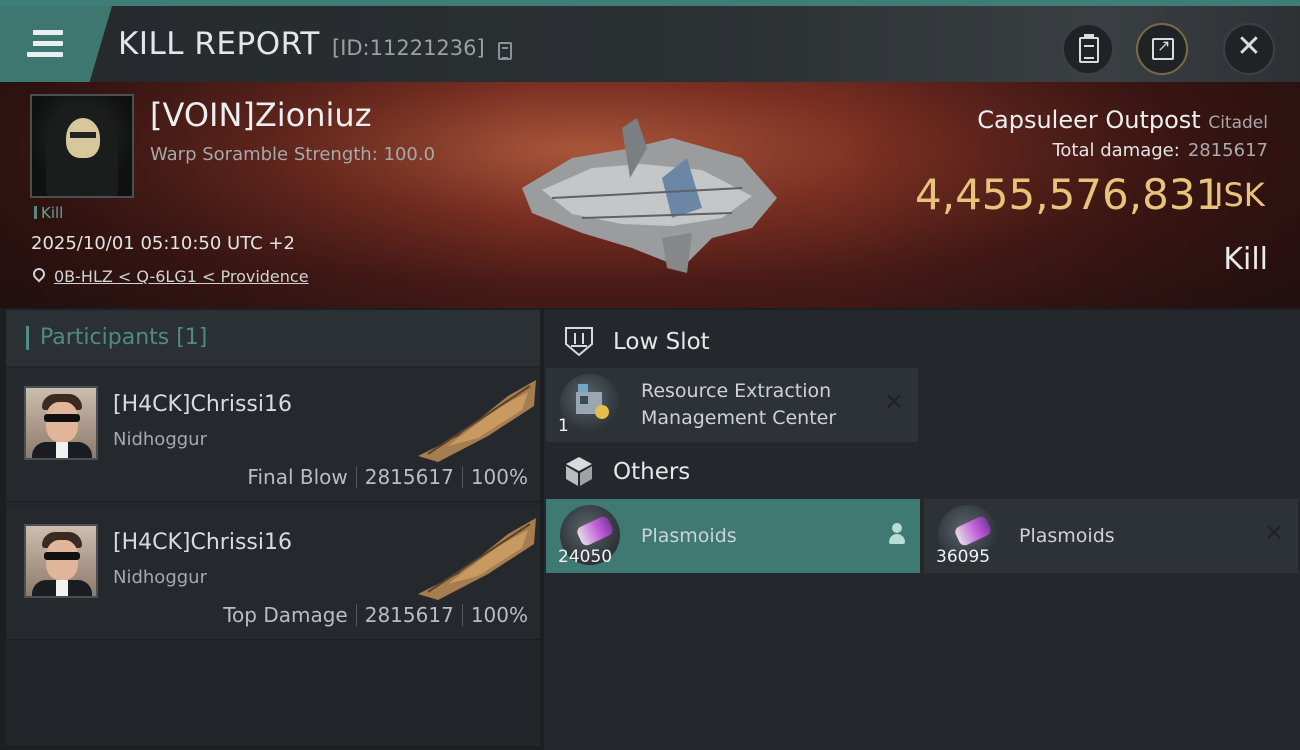 This screenshot has width=1300, height=750. I want to click on cube-icon, so click(579, 471).